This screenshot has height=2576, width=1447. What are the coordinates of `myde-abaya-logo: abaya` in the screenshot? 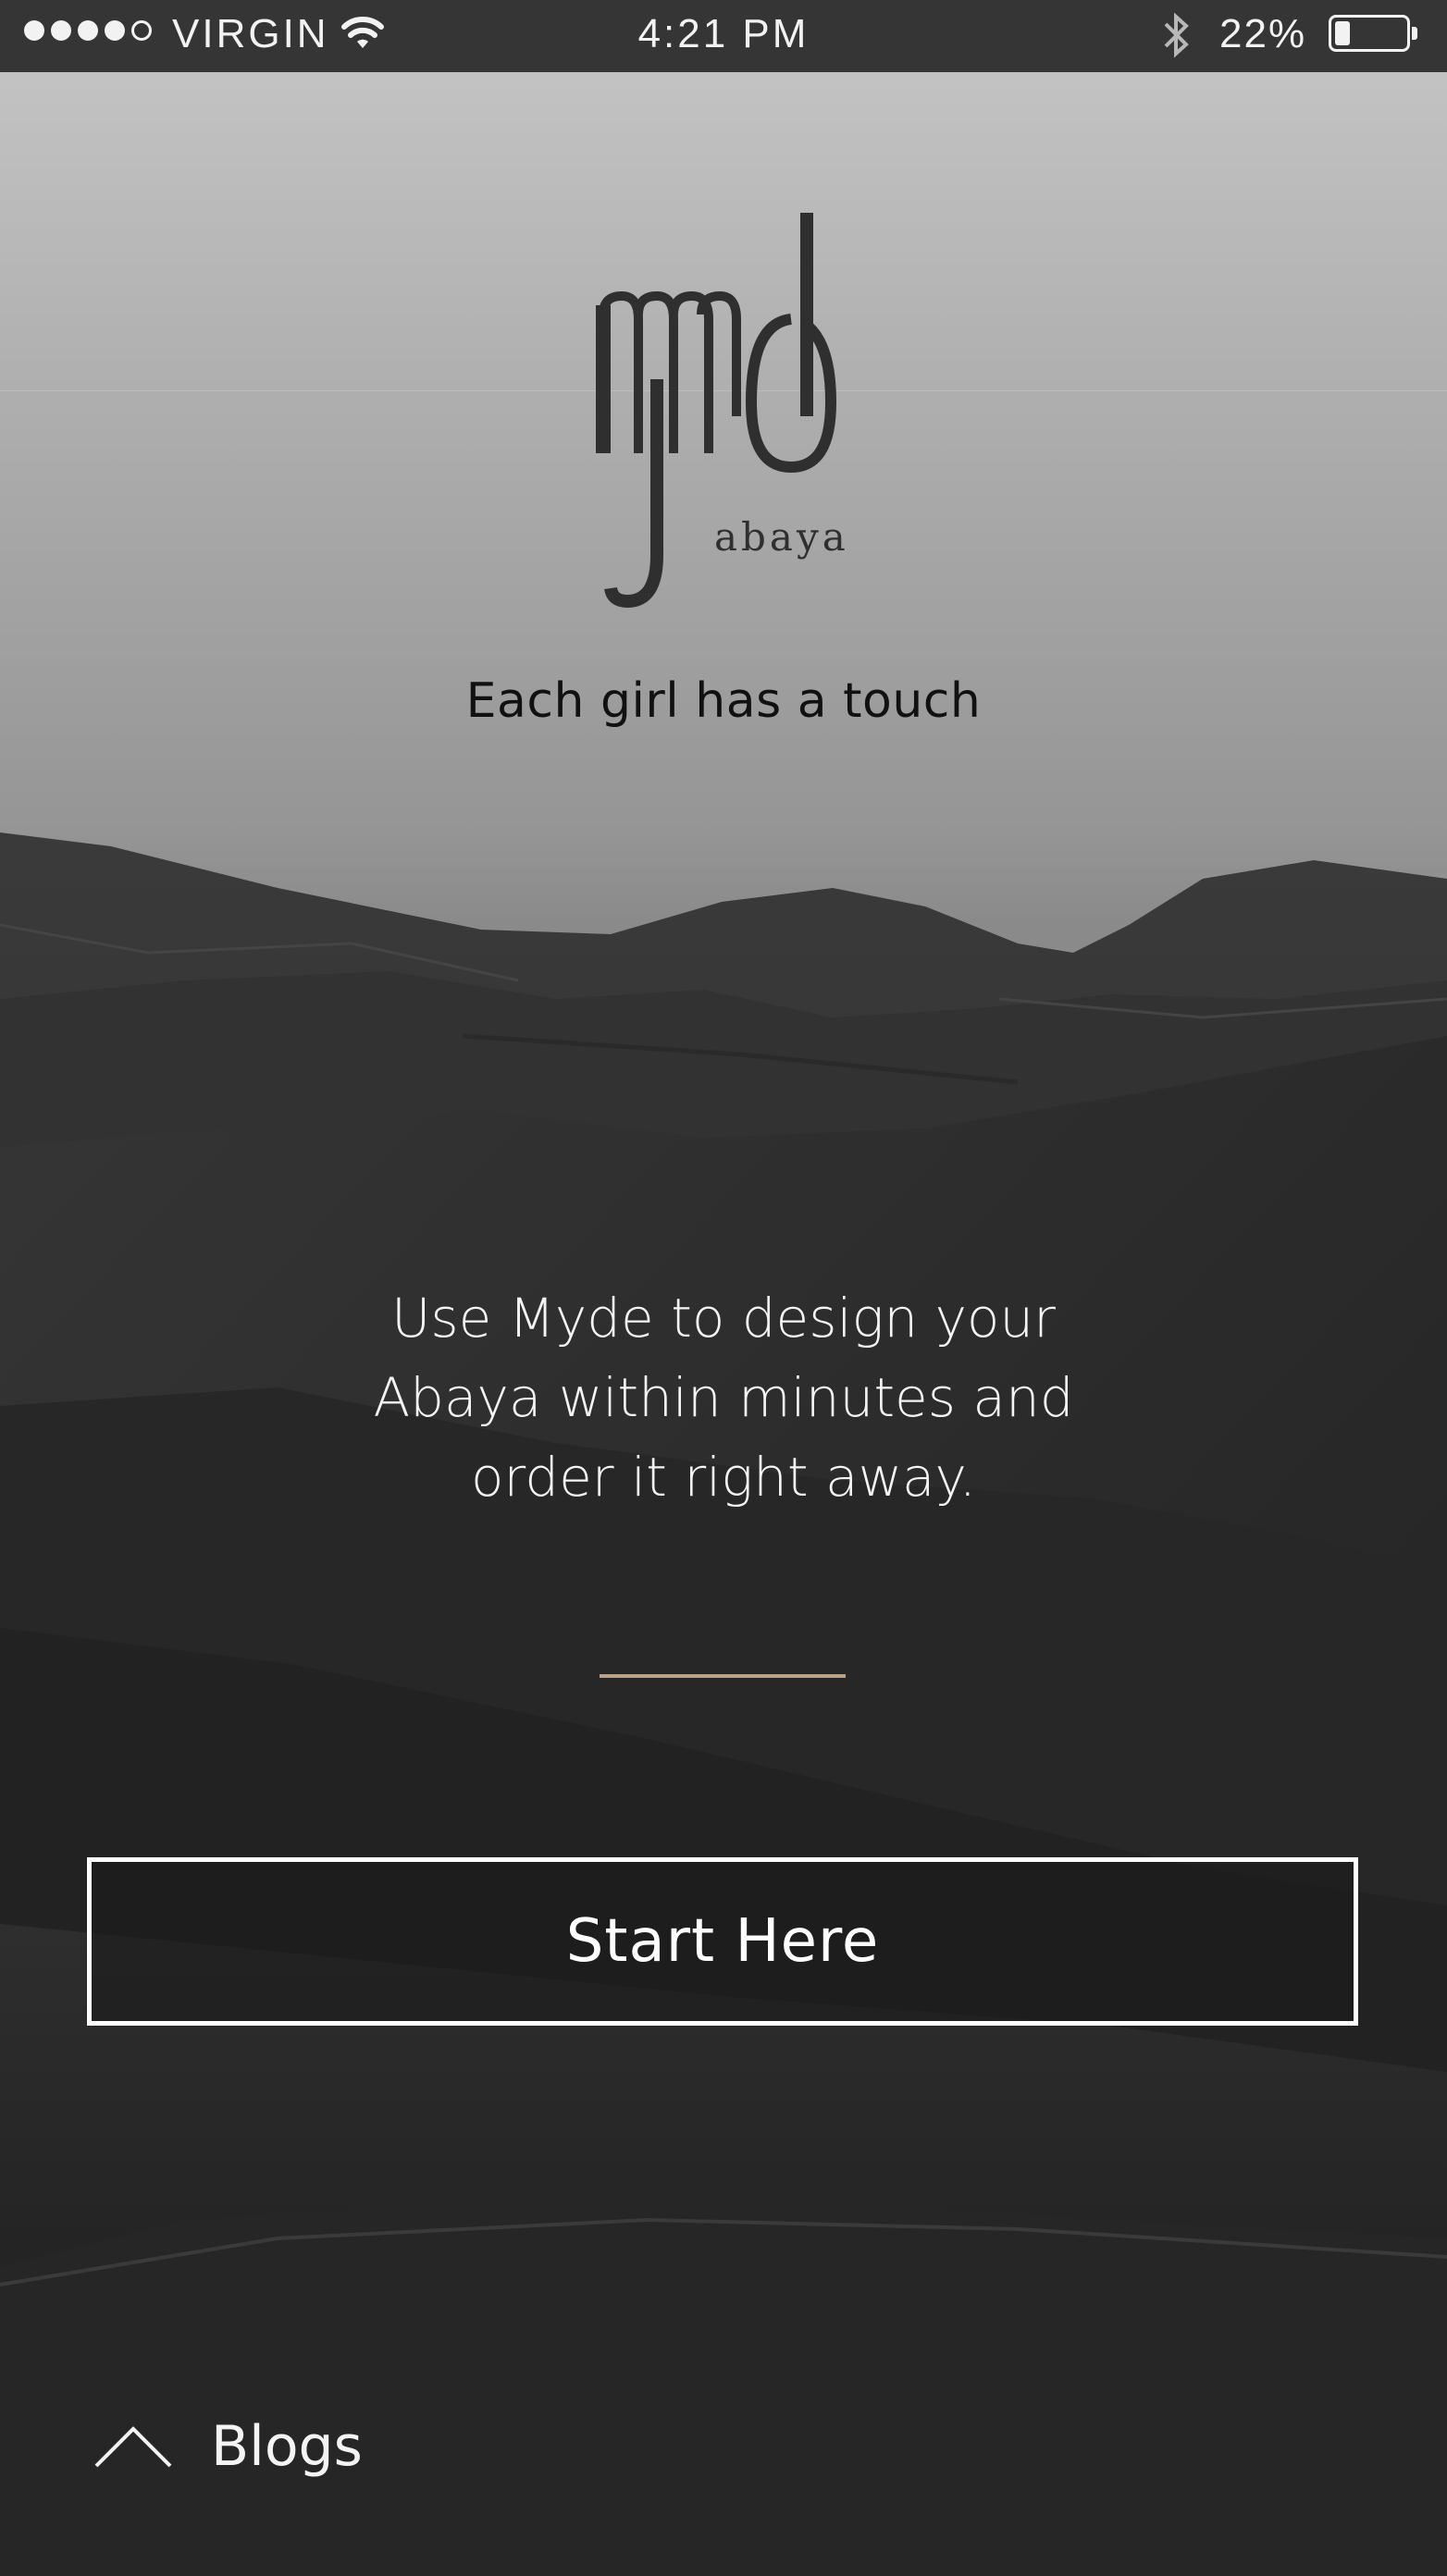 It's located at (722, 411).